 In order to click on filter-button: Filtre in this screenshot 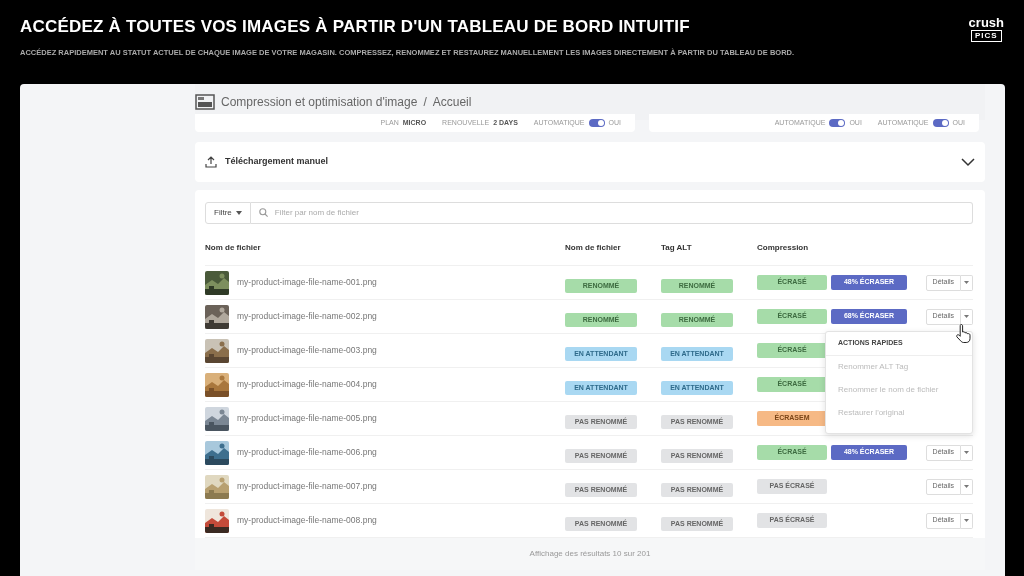, I will do `click(228, 213)`.